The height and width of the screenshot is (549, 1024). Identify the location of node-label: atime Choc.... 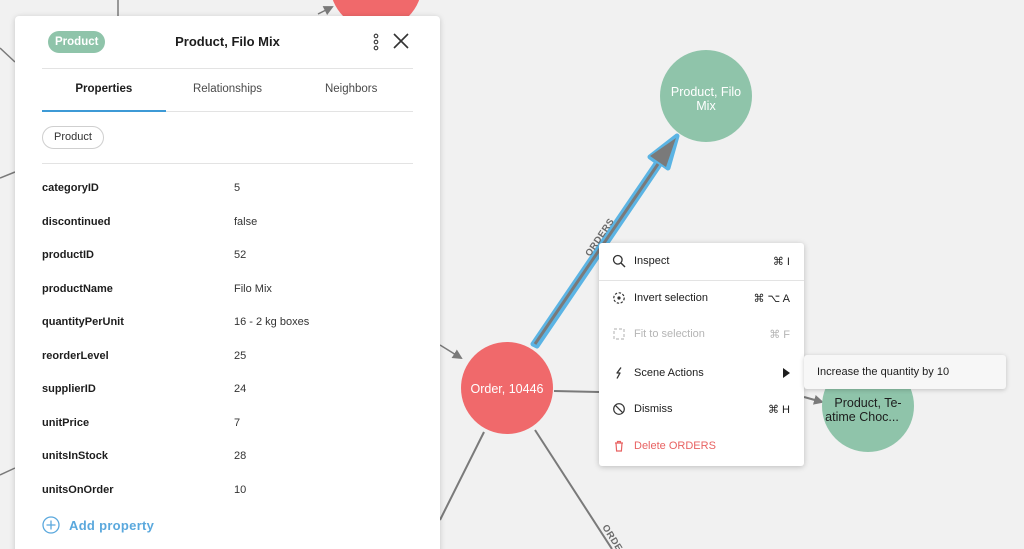
(862, 417).